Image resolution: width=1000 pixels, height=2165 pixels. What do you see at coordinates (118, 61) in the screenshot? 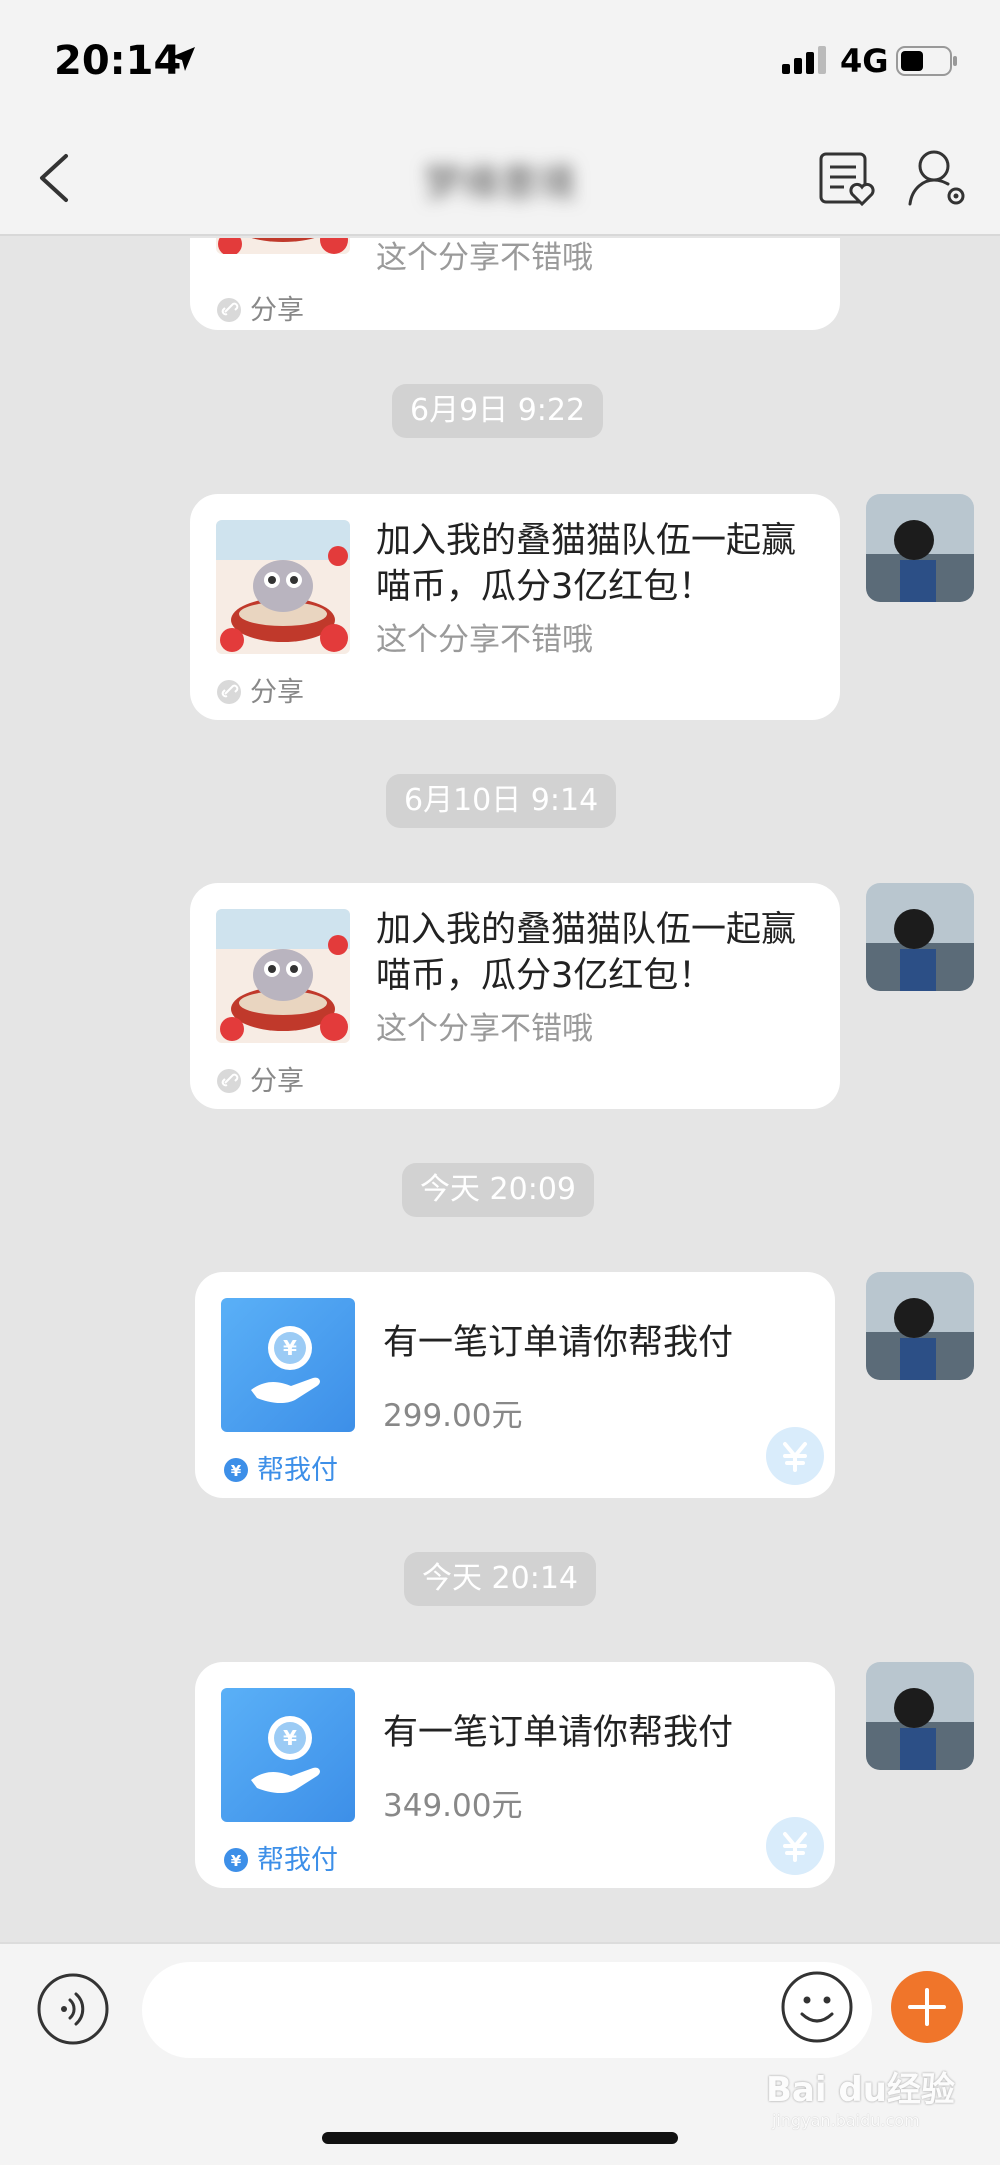
I see `status-time: 20:14` at bounding box center [118, 61].